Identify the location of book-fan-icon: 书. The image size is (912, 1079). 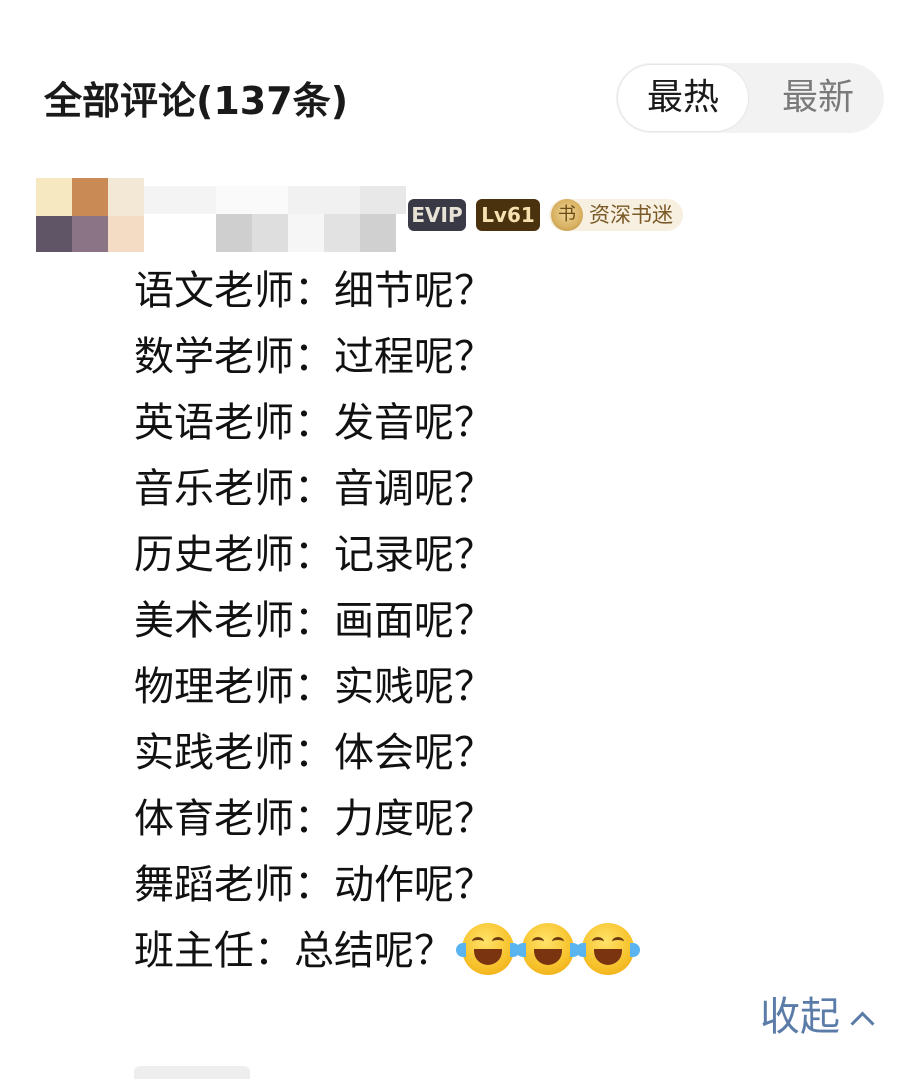
(567, 215).